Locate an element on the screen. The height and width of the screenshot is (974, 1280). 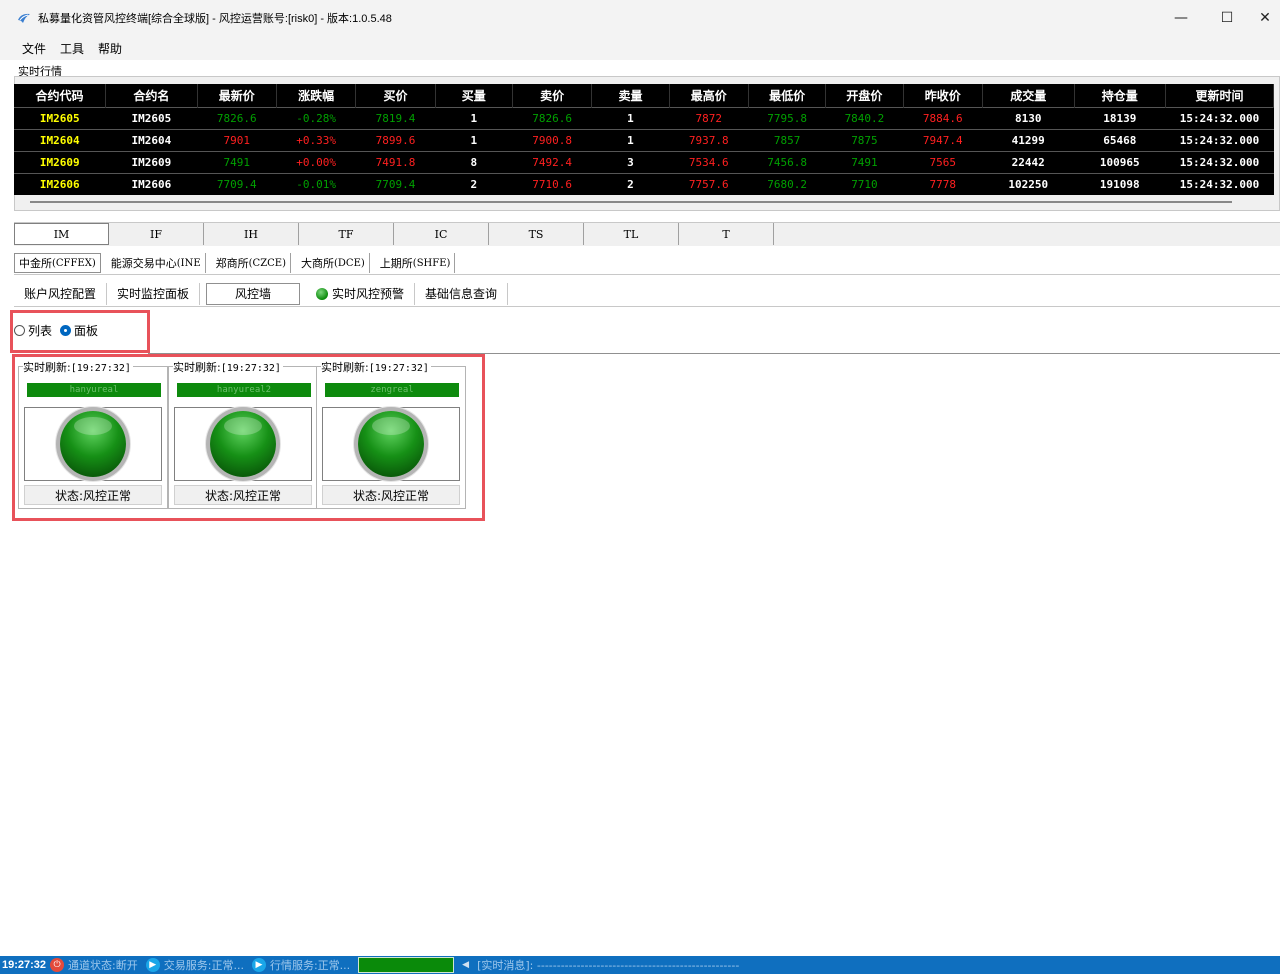
horizontal-scrollbar is located at coordinates (631, 202).